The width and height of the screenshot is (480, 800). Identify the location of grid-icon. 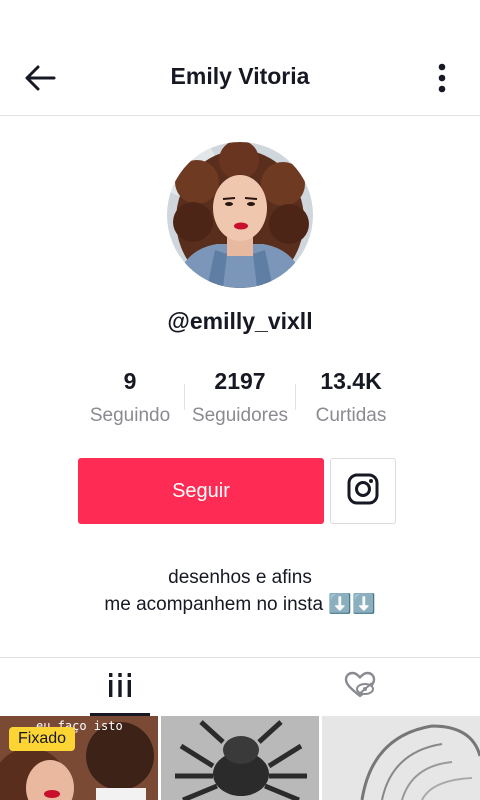
(120, 687).